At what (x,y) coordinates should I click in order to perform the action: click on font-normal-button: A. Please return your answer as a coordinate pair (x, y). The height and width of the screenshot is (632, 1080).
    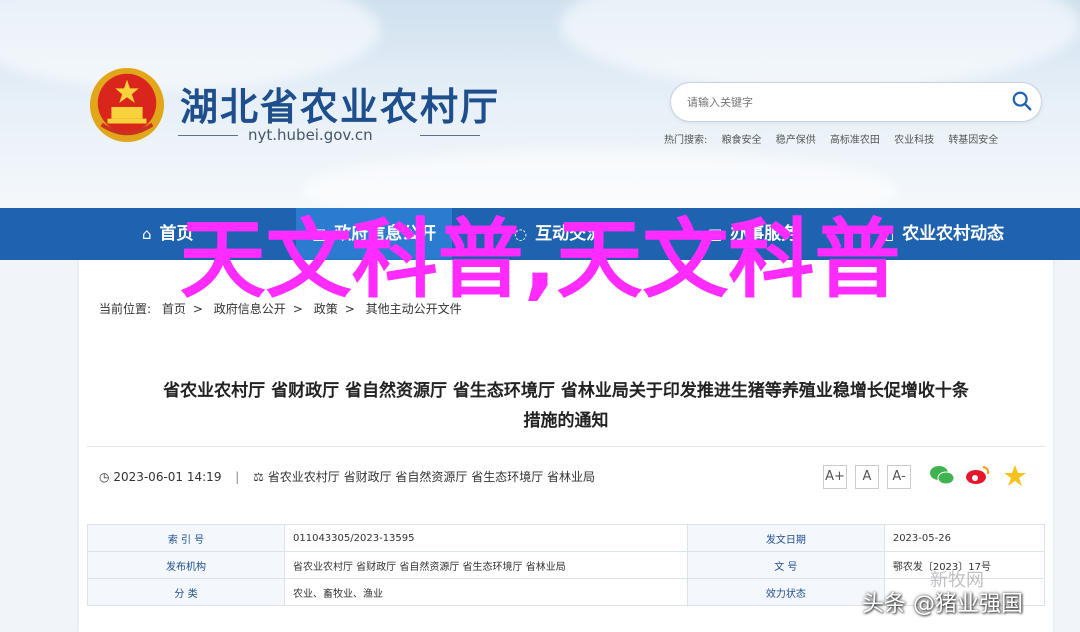
    Looking at the image, I should click on (867, 477).